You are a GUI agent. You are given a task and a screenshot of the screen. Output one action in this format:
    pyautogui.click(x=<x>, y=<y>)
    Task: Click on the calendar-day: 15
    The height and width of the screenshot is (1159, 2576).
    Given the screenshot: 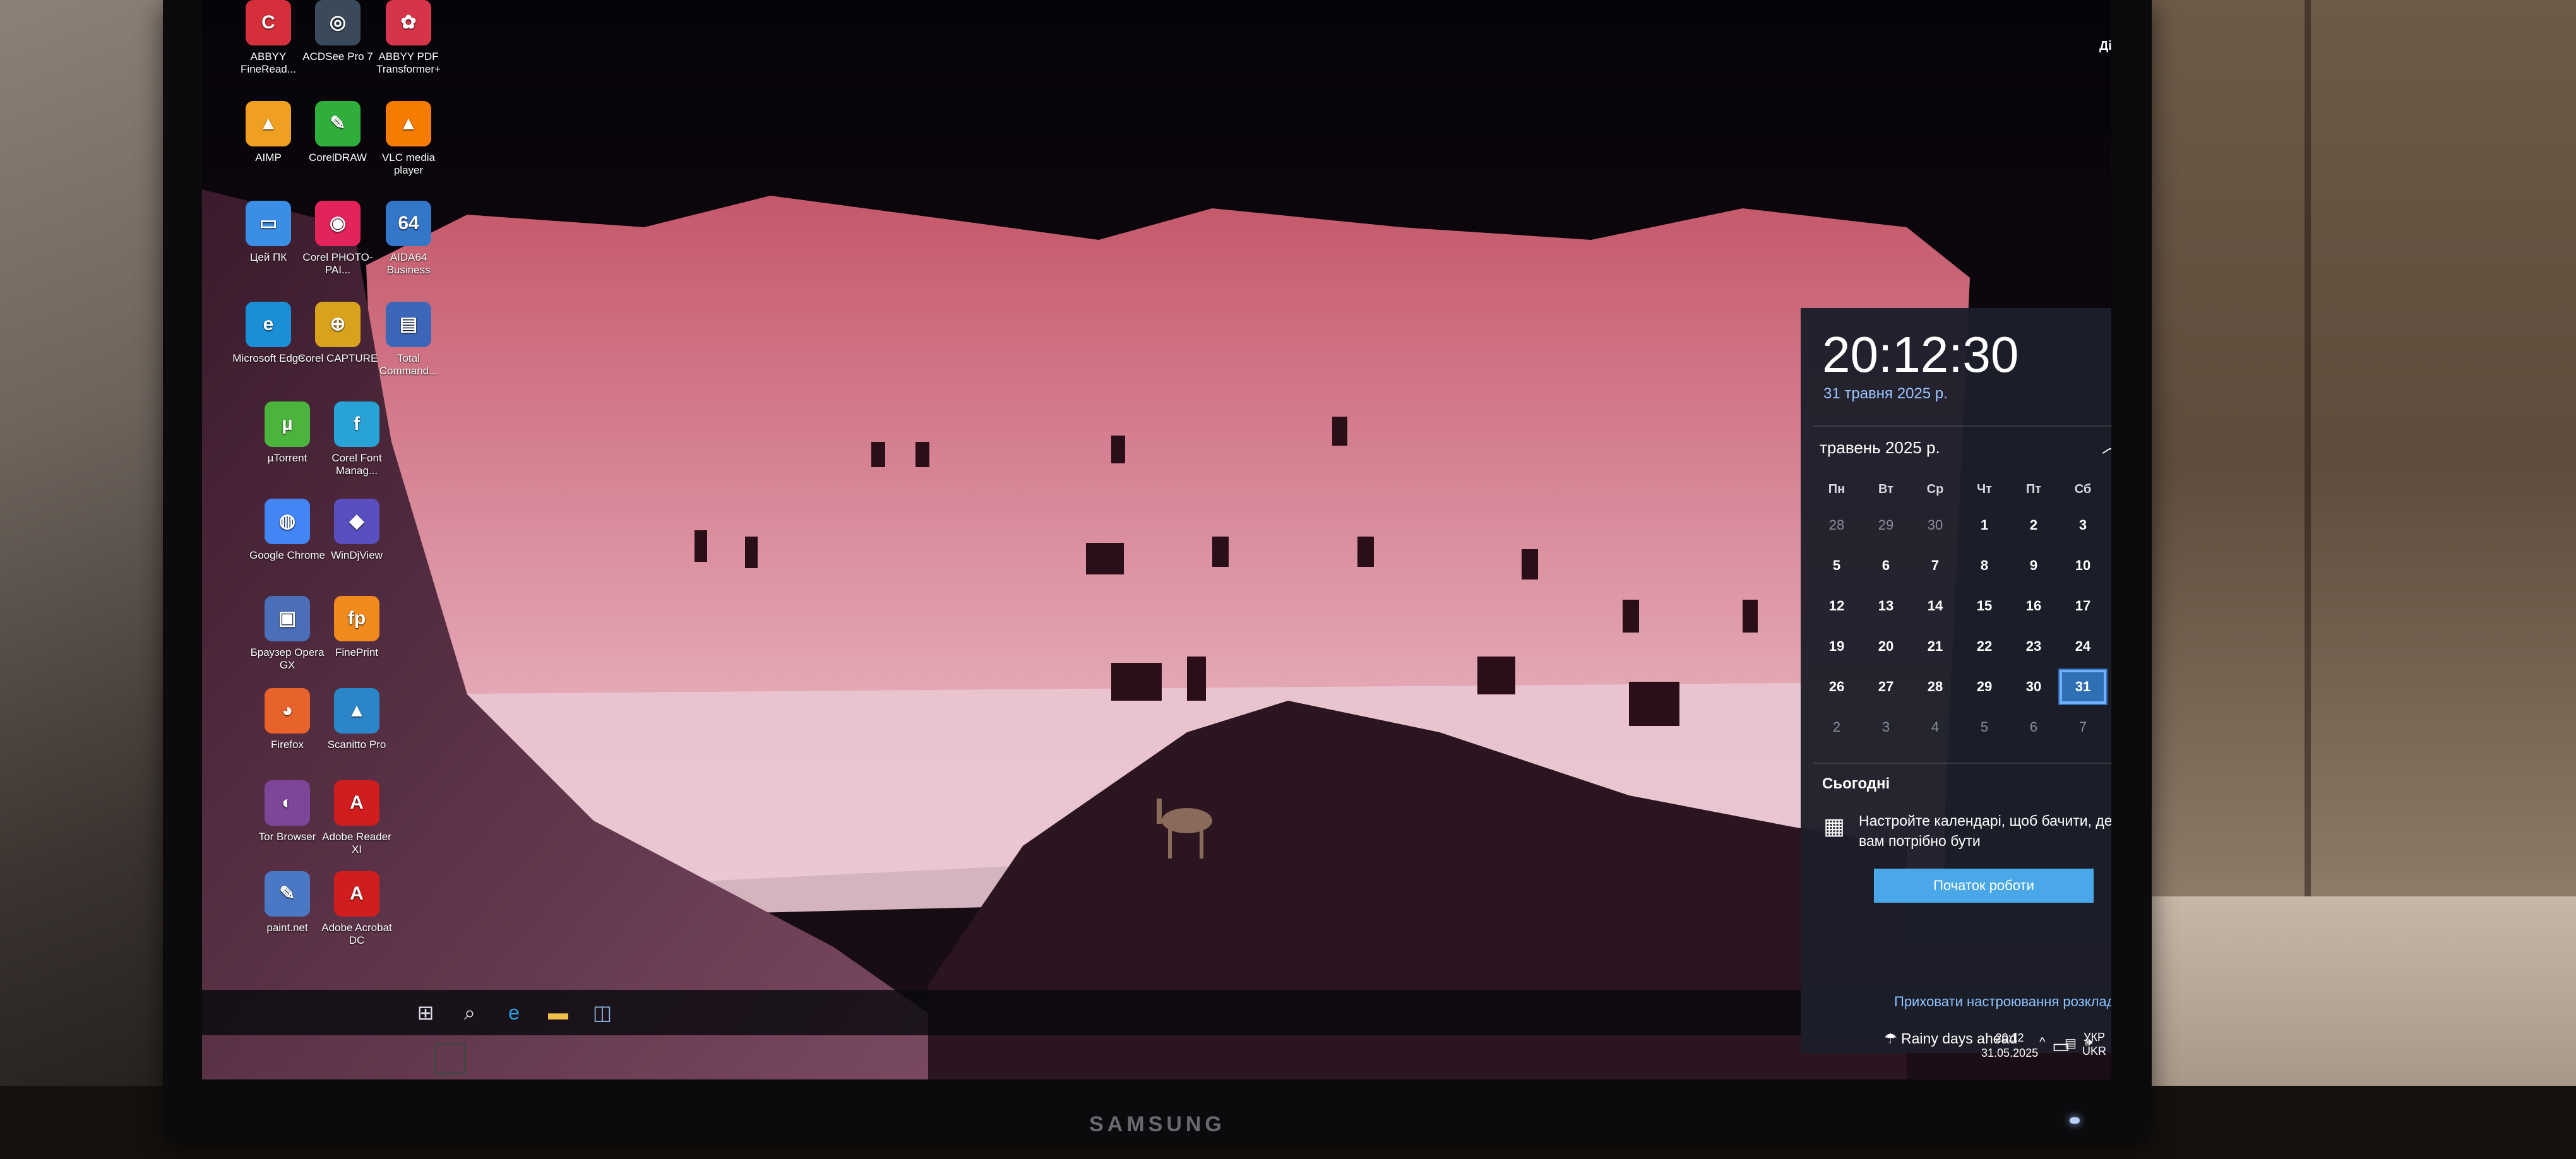 What is the action you would take?
    pyautogui.click(x=1984, y=606)
    